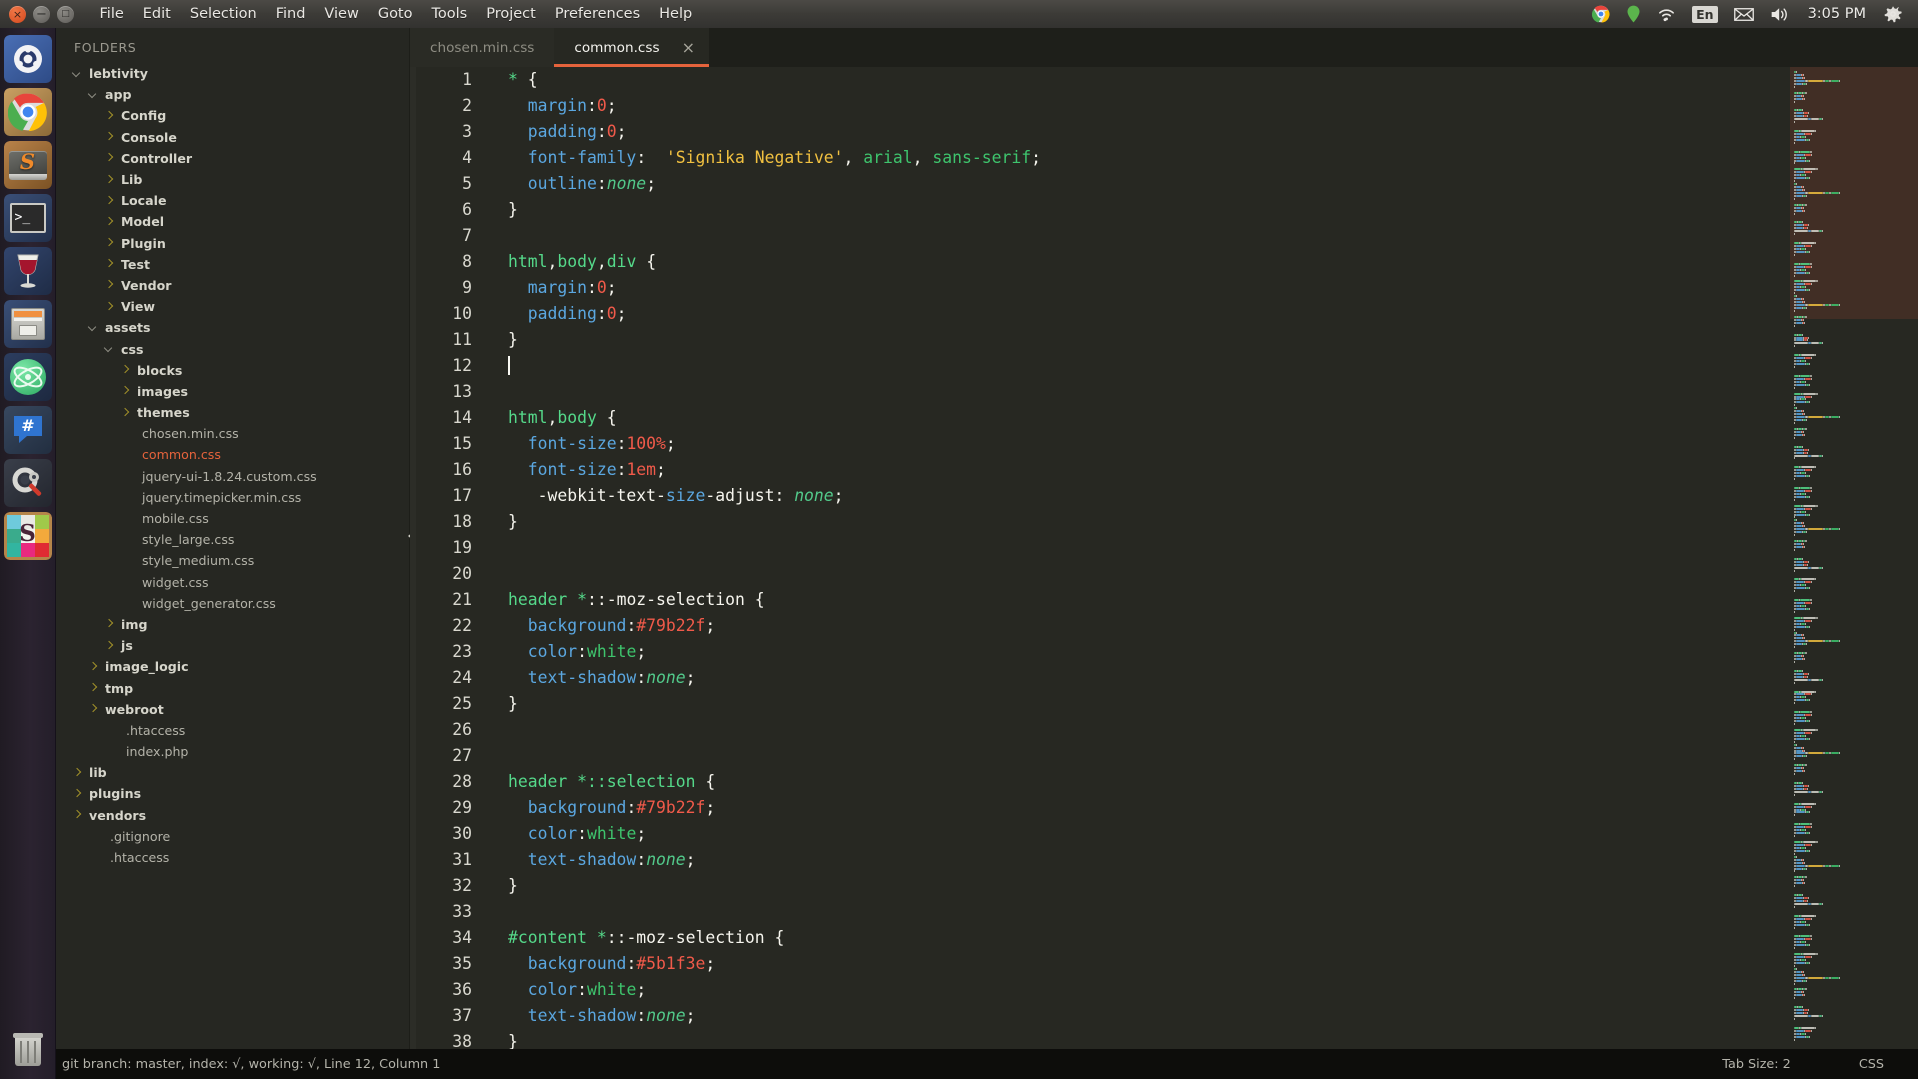 Image resolution: width=1918 pixels, height=1079 pixels. What do you see at coordinates (1164, 626) in the screenshot?
I see `code-line: 22 background:#79b22f;` at bounding box center [1164, 626].